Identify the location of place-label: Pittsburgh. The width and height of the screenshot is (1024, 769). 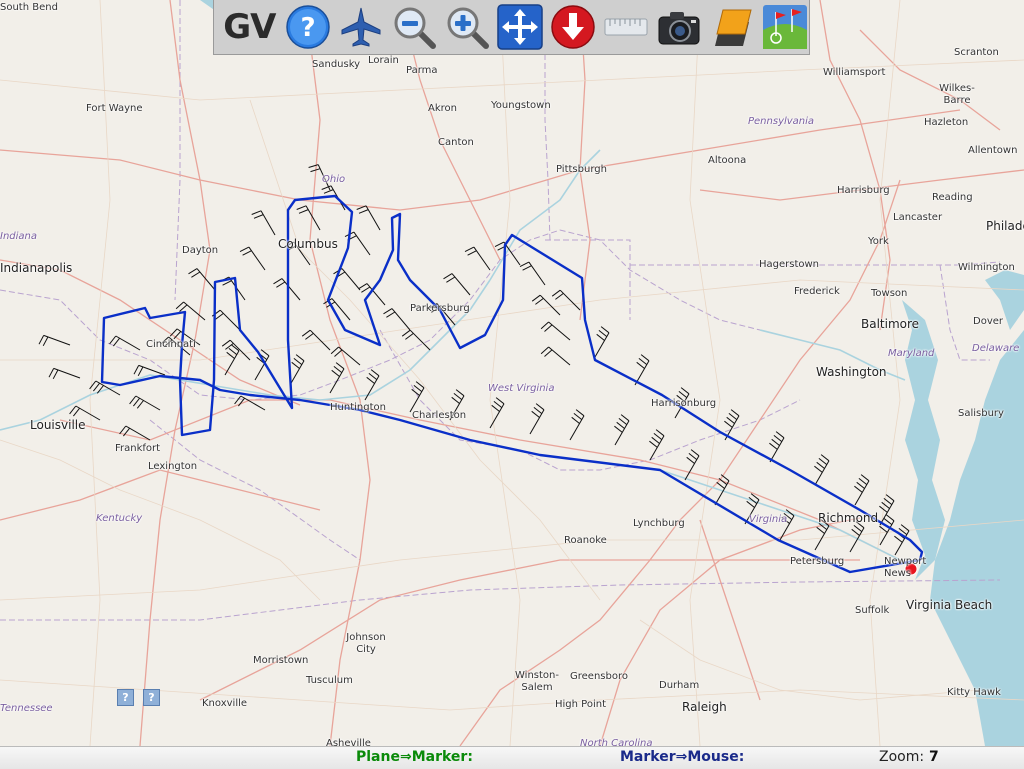
(581, 169).